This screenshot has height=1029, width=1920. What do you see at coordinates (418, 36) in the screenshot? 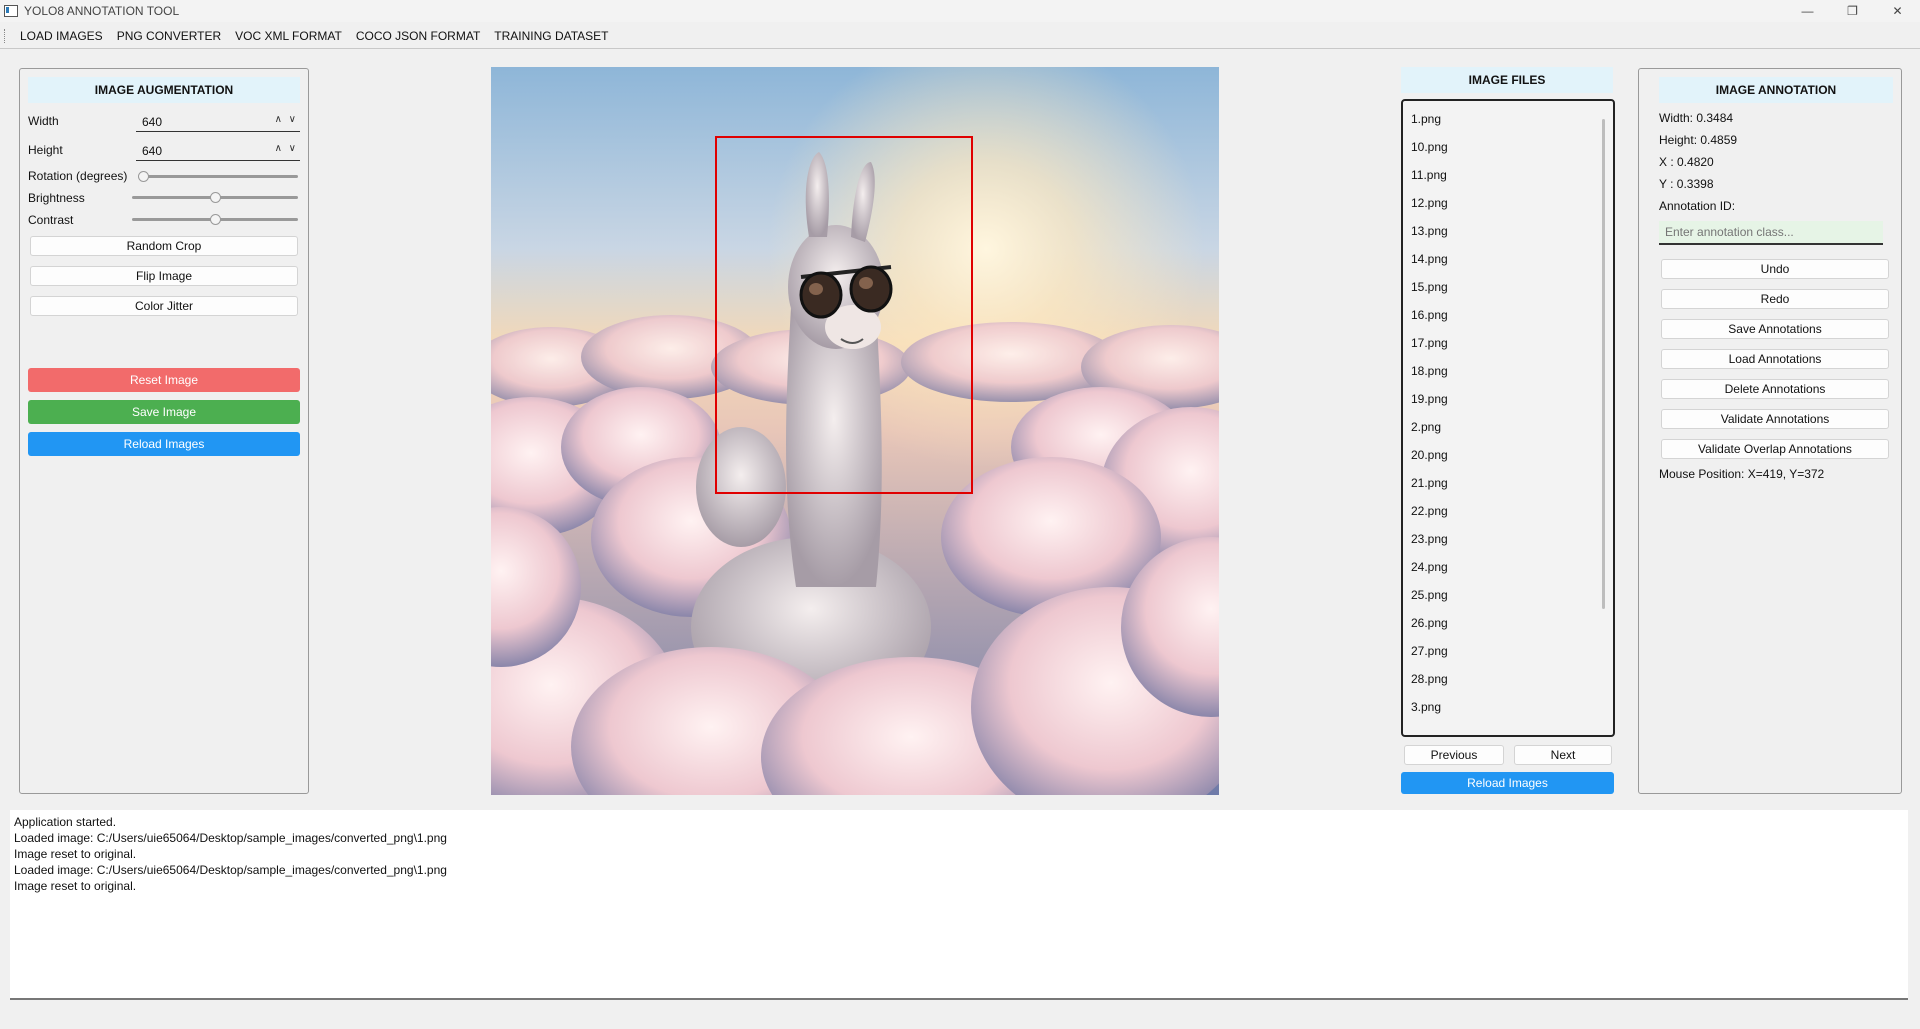
I see `menu-coco-json-format: COCO JSON FORMAT` at bounding box center [418, 36].